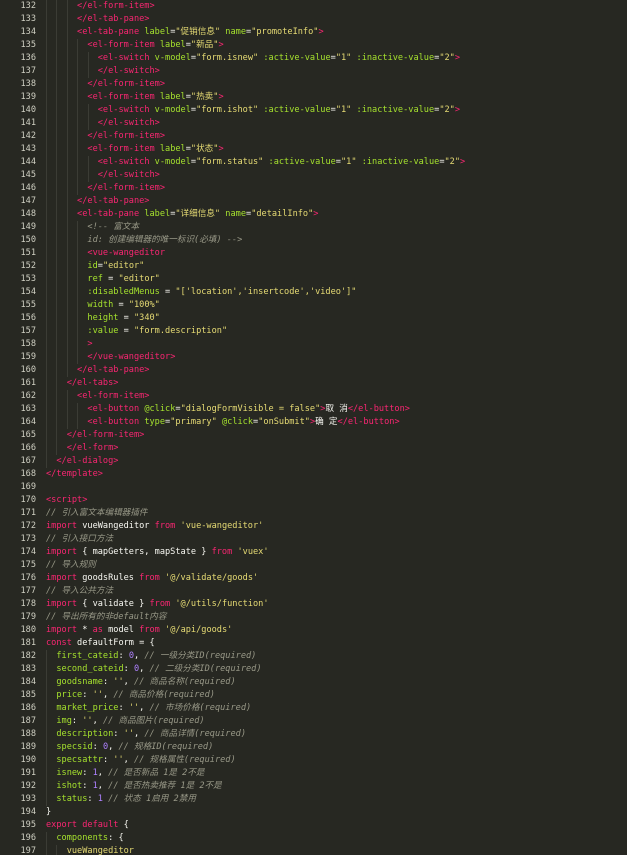 The width and height of the screenshot is (627, 855). I want to click on code-text: </el-form-item>, so click(100, 84).